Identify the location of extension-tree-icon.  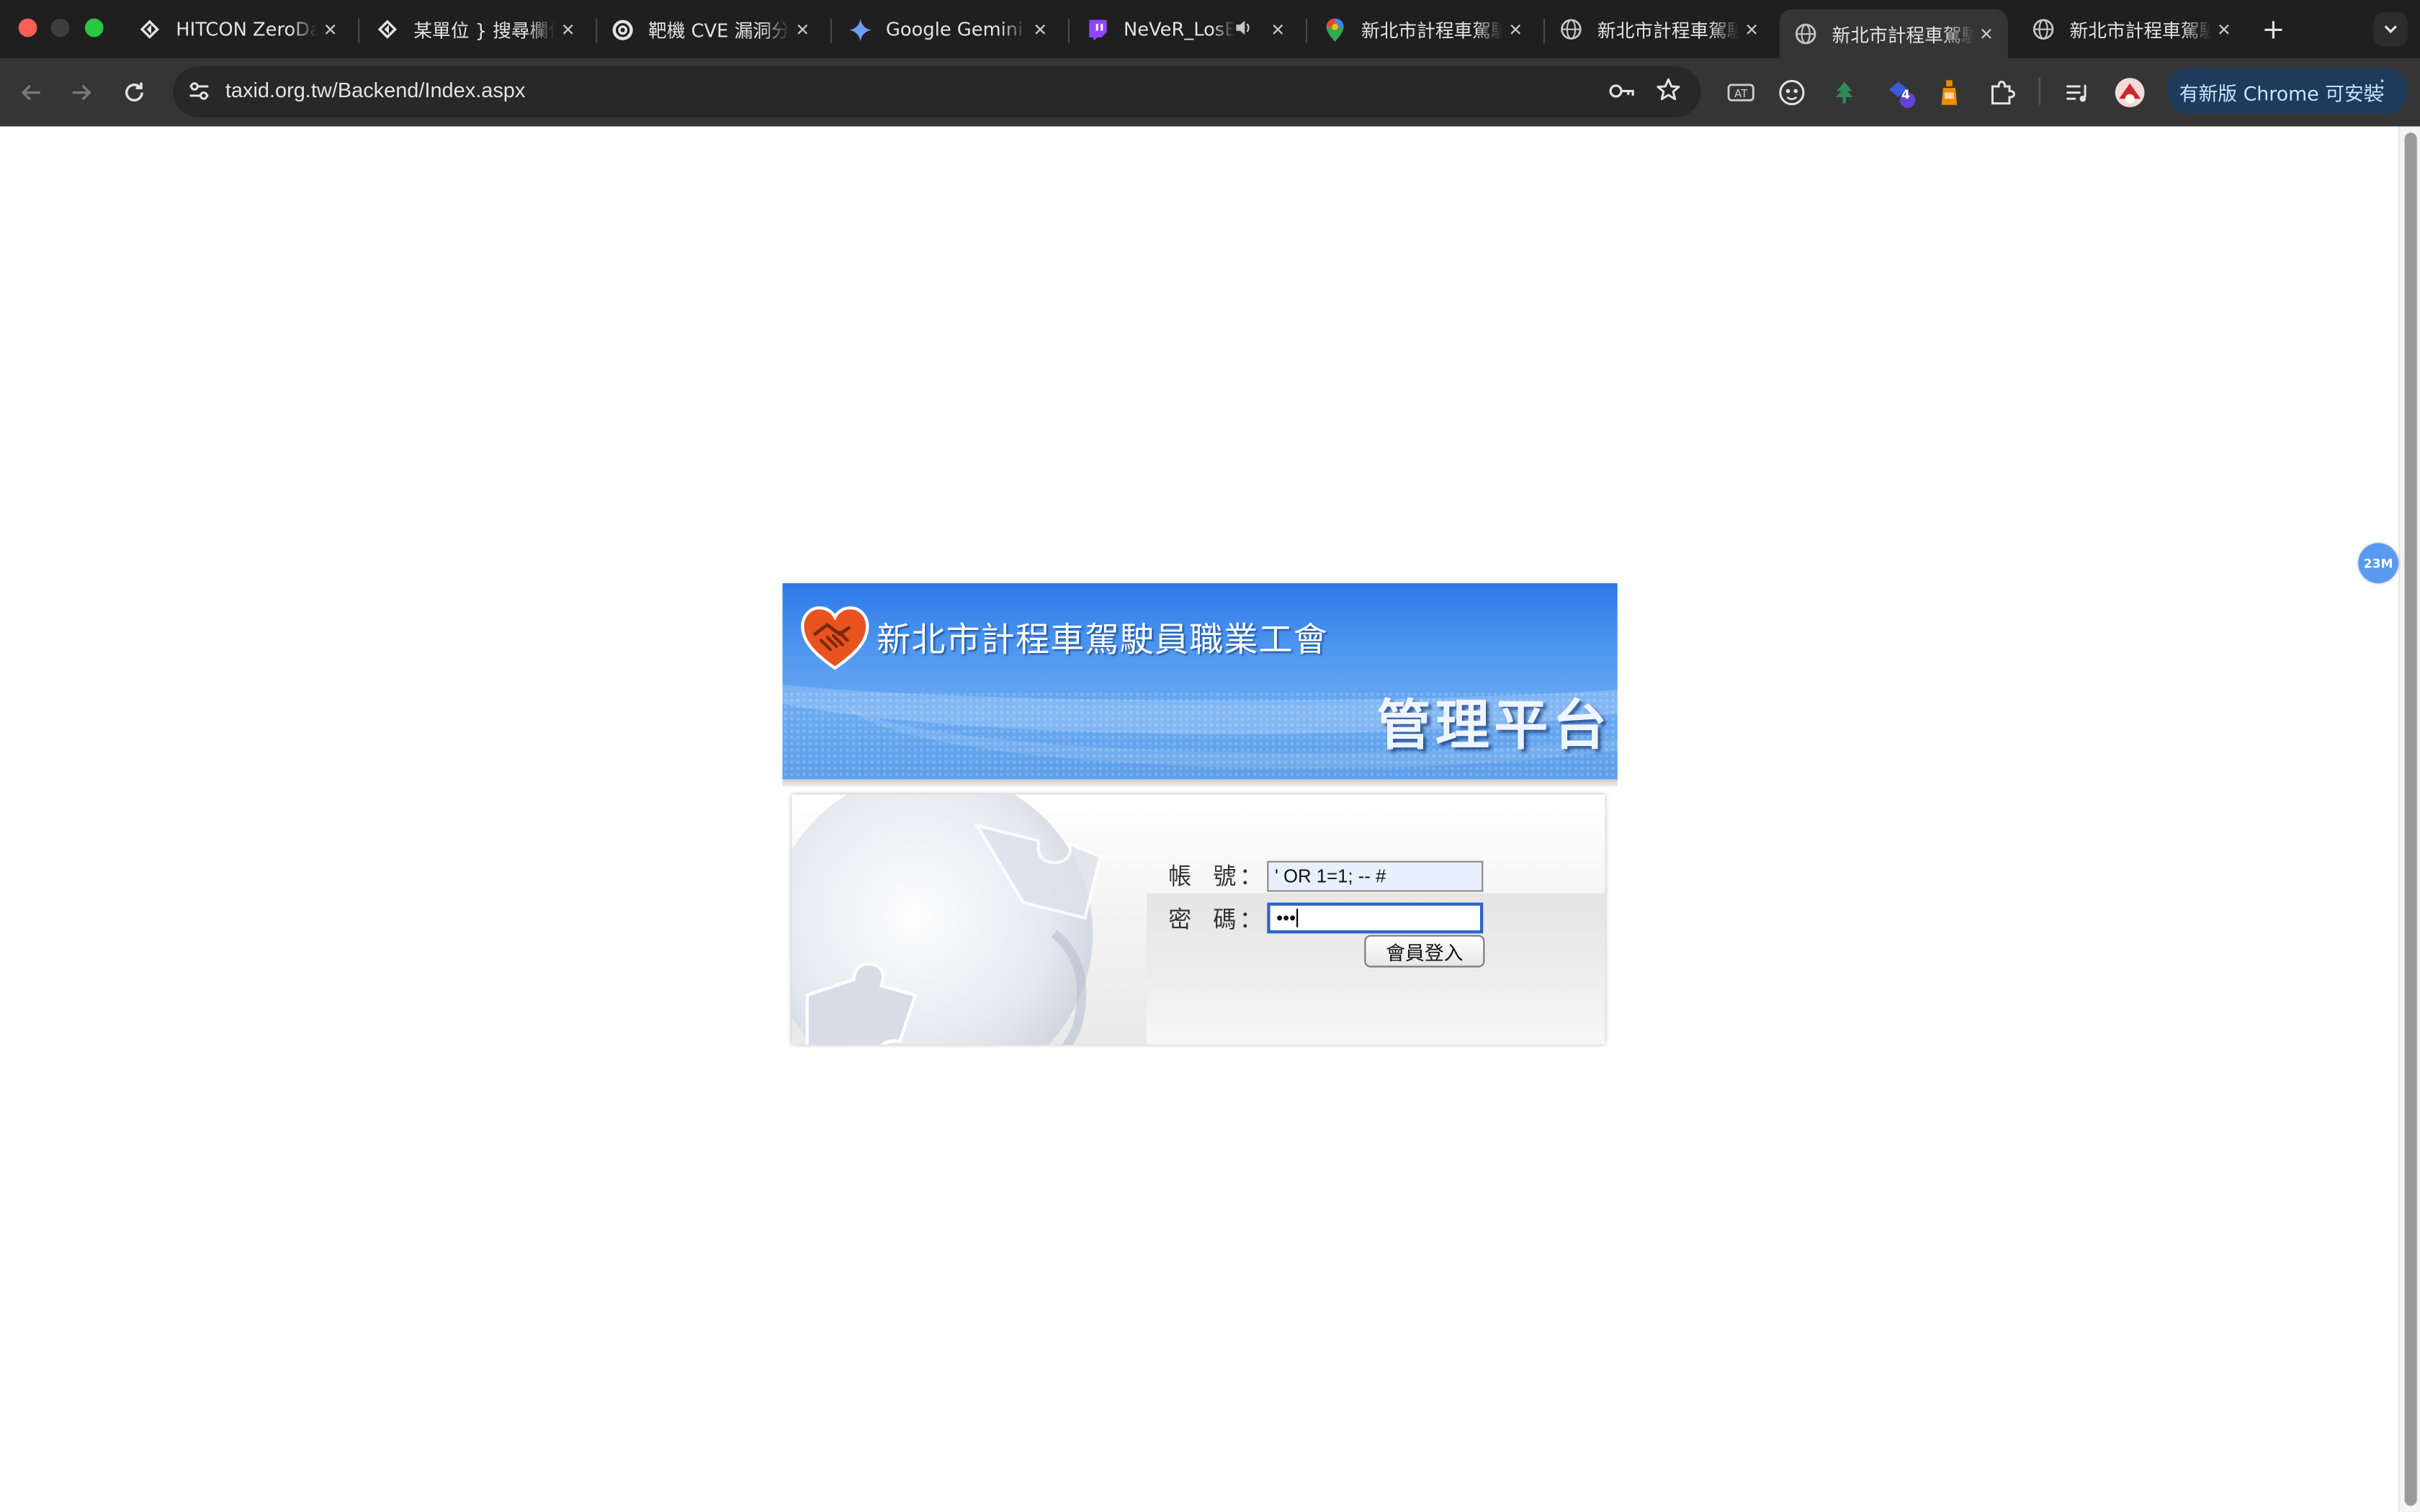
(1844, 92).